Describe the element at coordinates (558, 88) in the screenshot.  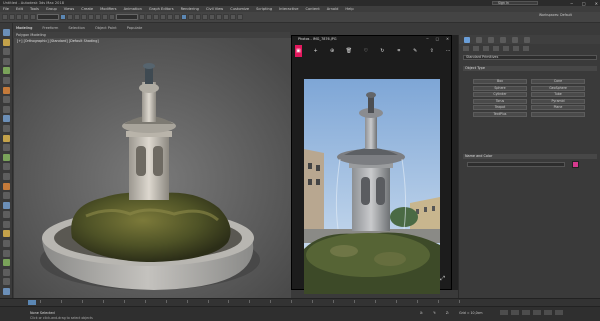
I see `object-button-geosphere: GeoSphere` at that location.